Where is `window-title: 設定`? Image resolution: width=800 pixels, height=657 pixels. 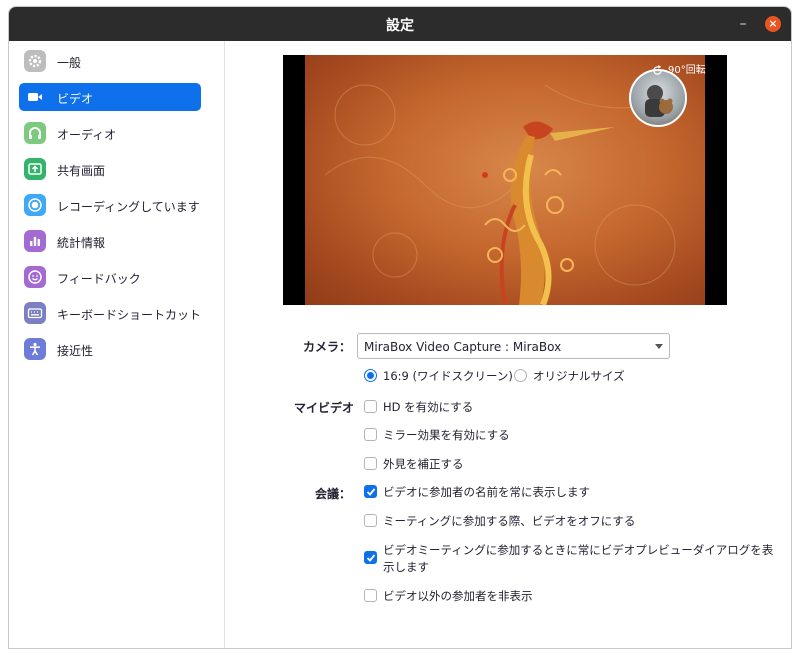
window-title: 設定 is located at coordinates (400, 26).